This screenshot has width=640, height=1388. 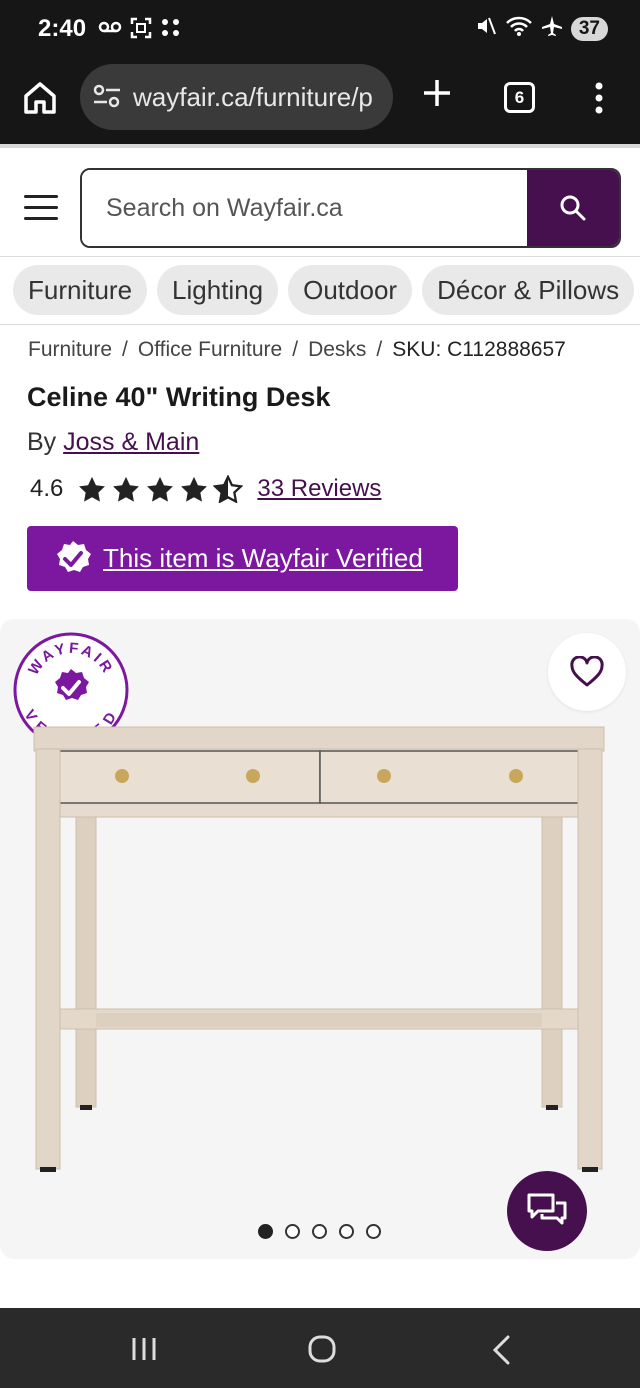 What do you see at coordinates (263, 558) in the screenshot?
I see `verified-text: This item is Wayfair Verified` at bounding box center [263, 558].